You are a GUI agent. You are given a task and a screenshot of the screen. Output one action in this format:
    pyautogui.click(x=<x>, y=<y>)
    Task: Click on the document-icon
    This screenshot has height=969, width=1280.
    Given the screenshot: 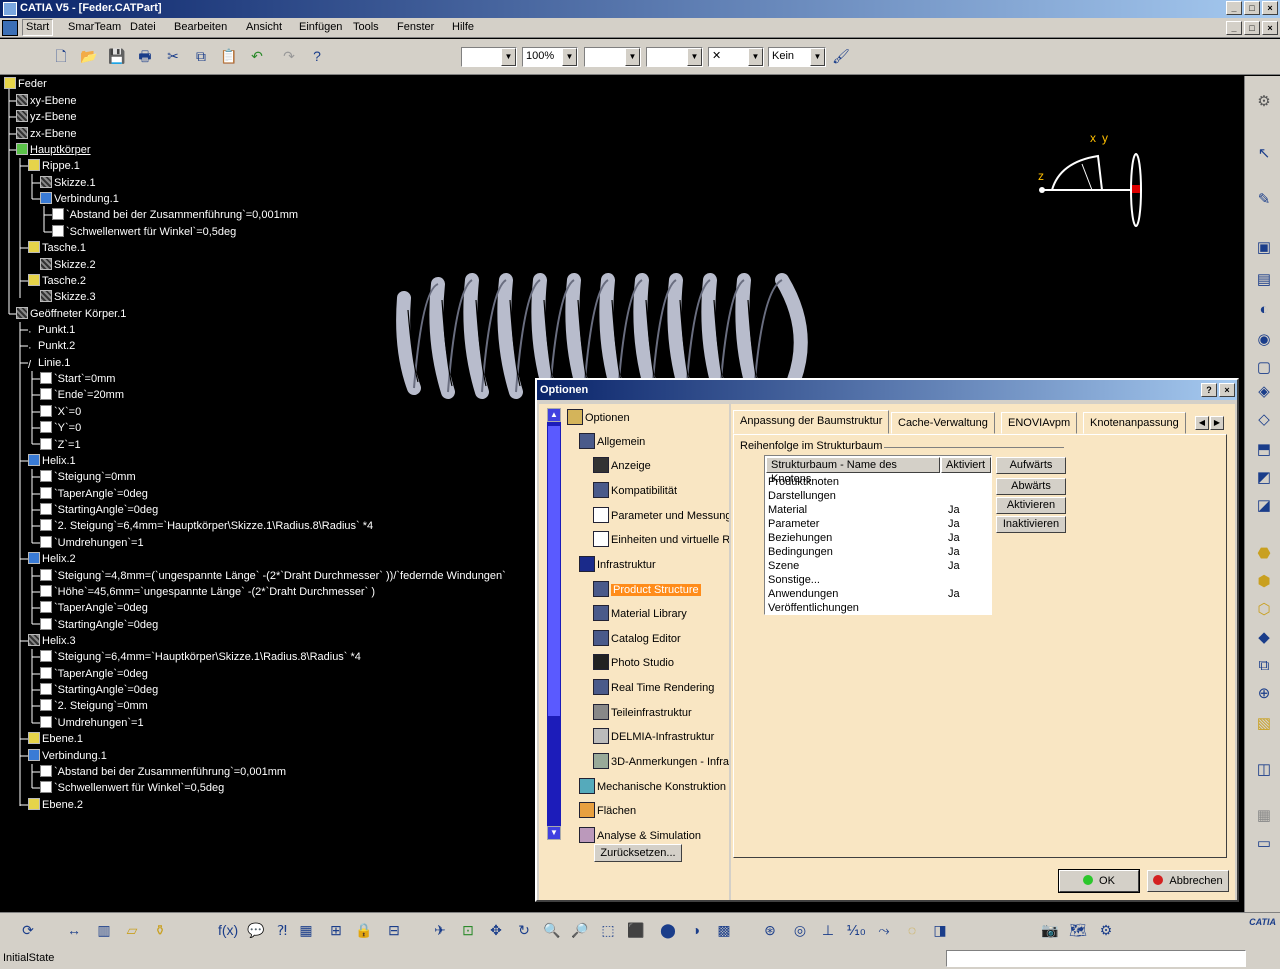 What is the action you would take?
    pyautogui.click(x=10, y=28)
    